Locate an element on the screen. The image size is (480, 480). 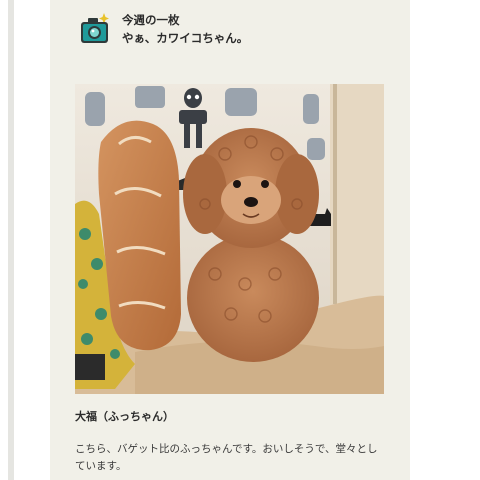
photo-caption-title: 大福（ふっちゃん） is located at coordinates (124, 416).